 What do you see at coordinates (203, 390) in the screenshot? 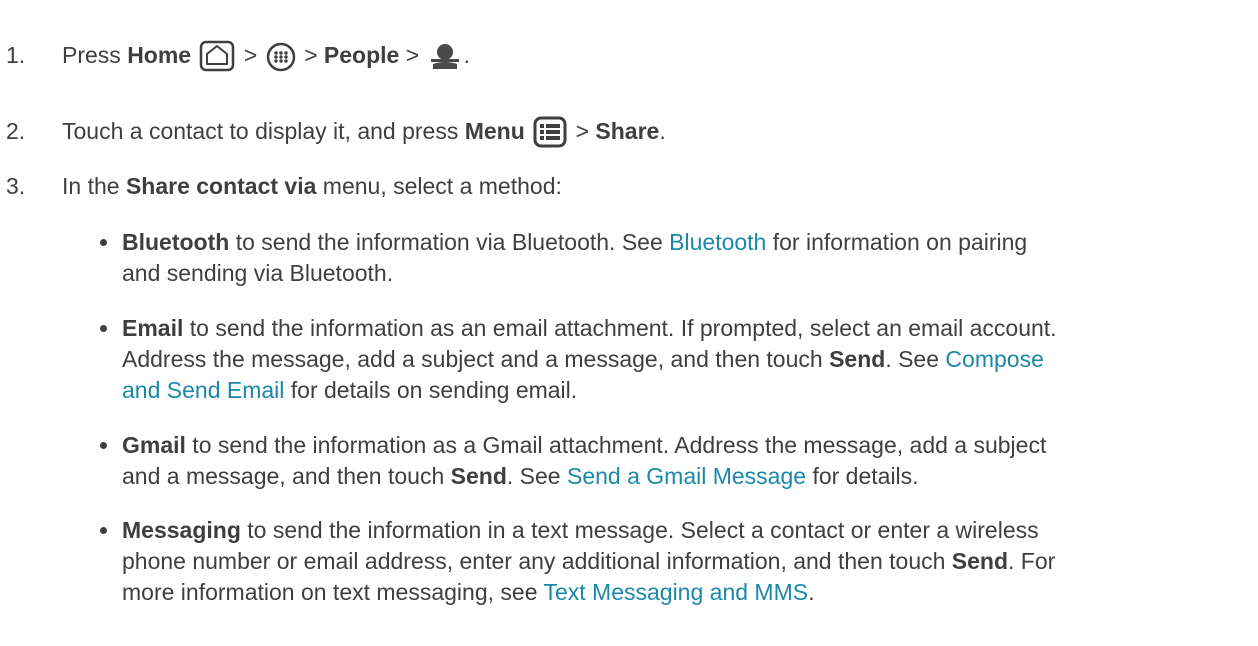
I see `compose-email-link-cont: and Send Email` at bounding box center [203, 390].